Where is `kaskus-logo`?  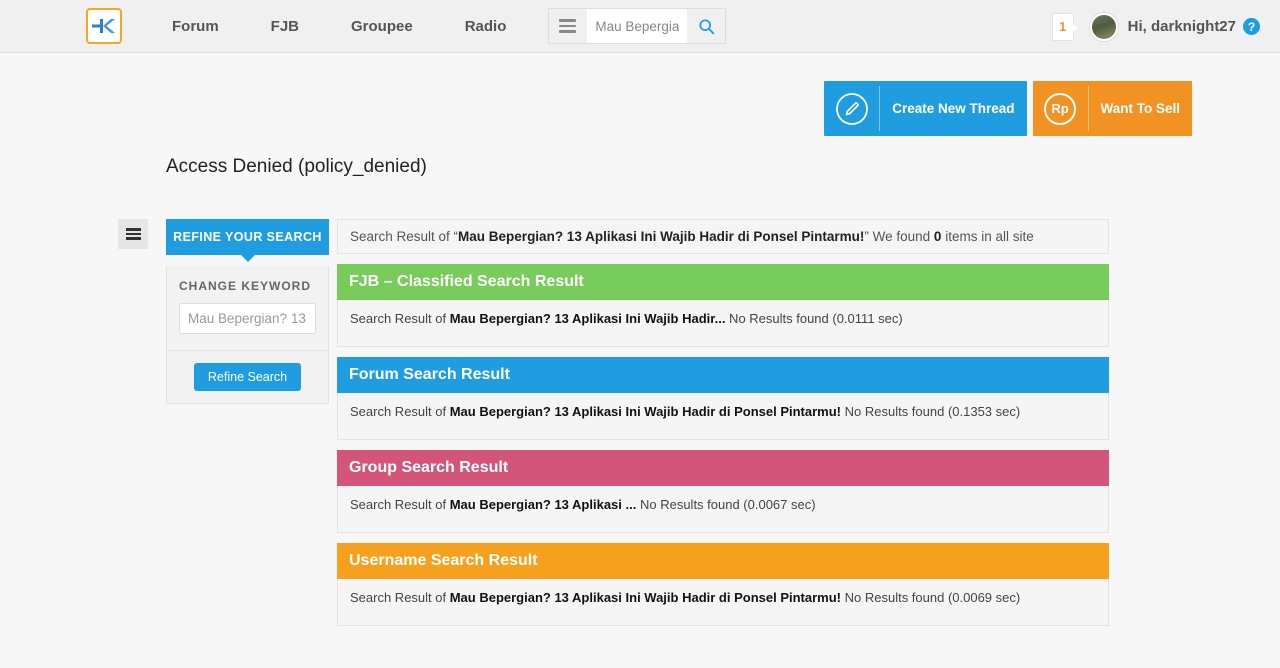 kaskus-logo is located at coordinates (104, 26).